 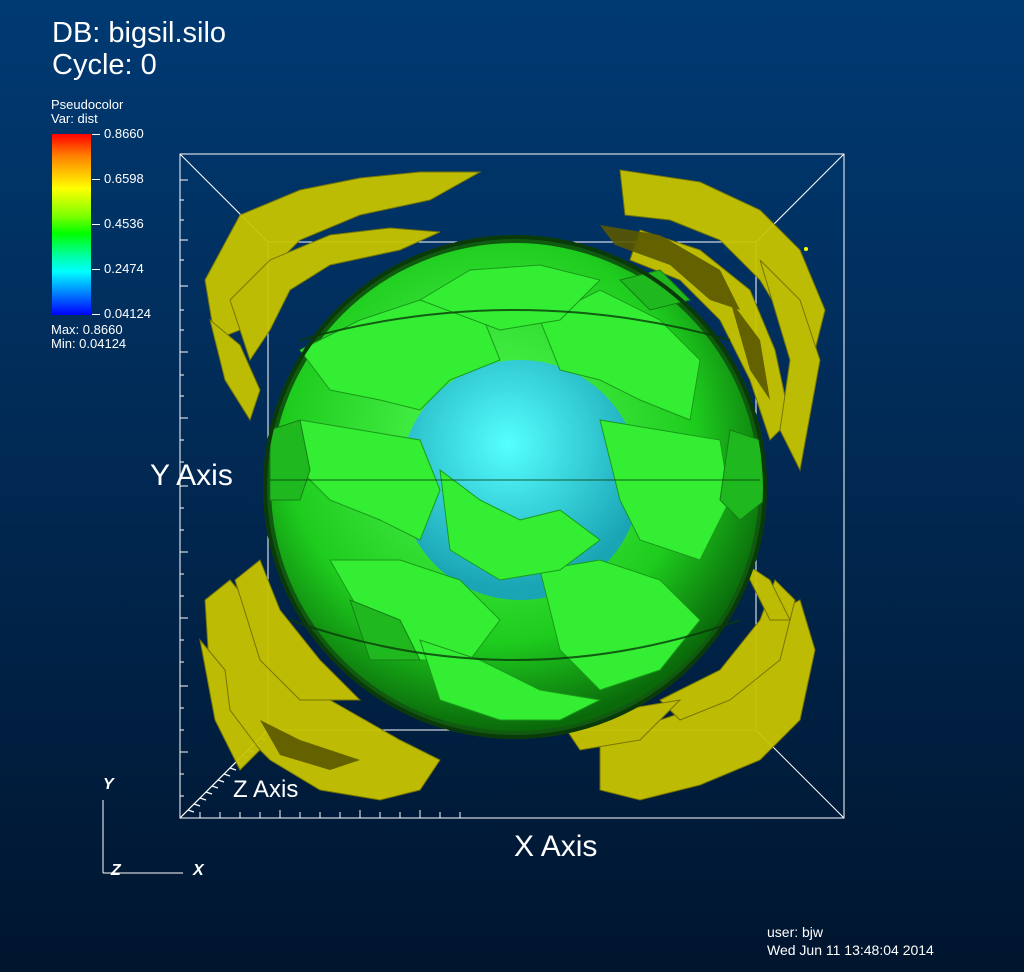 I want to click on legend-tick-label: 0.2474, so click(x=124, y=268).